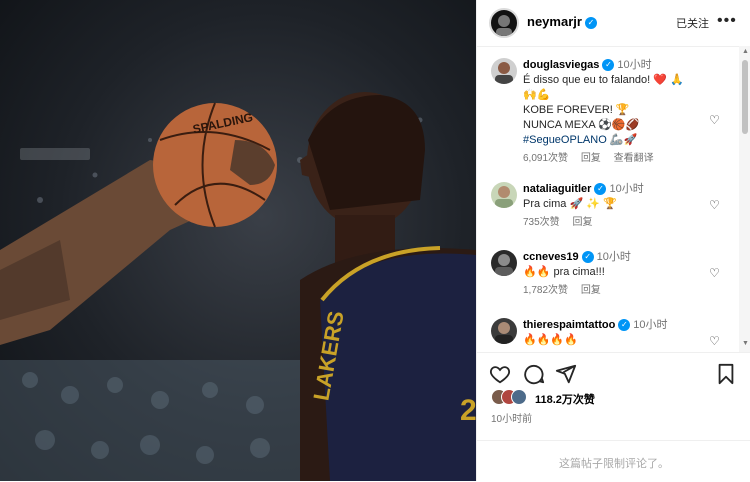 The image size is (750, 482). I want to click on comment-body: ccneves19 ✓ 10小时 🔥🔥 pra cima!!! 1,782次赞 回复, so click(618, 274).